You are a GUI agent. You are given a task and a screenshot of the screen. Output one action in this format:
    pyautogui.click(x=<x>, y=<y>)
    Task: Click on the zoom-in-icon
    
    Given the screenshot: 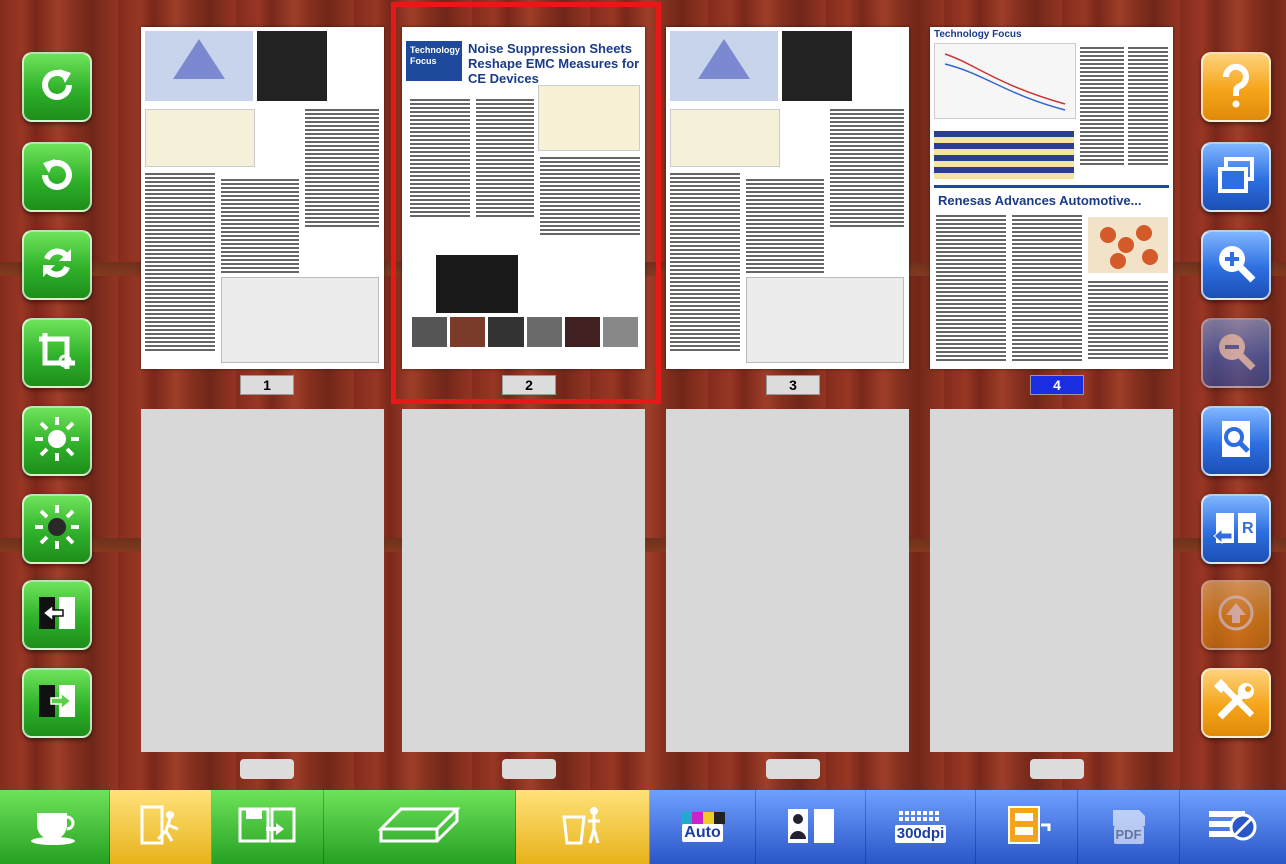 What is the action you would take?
    pyautogui.click(x=1236, y=265)
    